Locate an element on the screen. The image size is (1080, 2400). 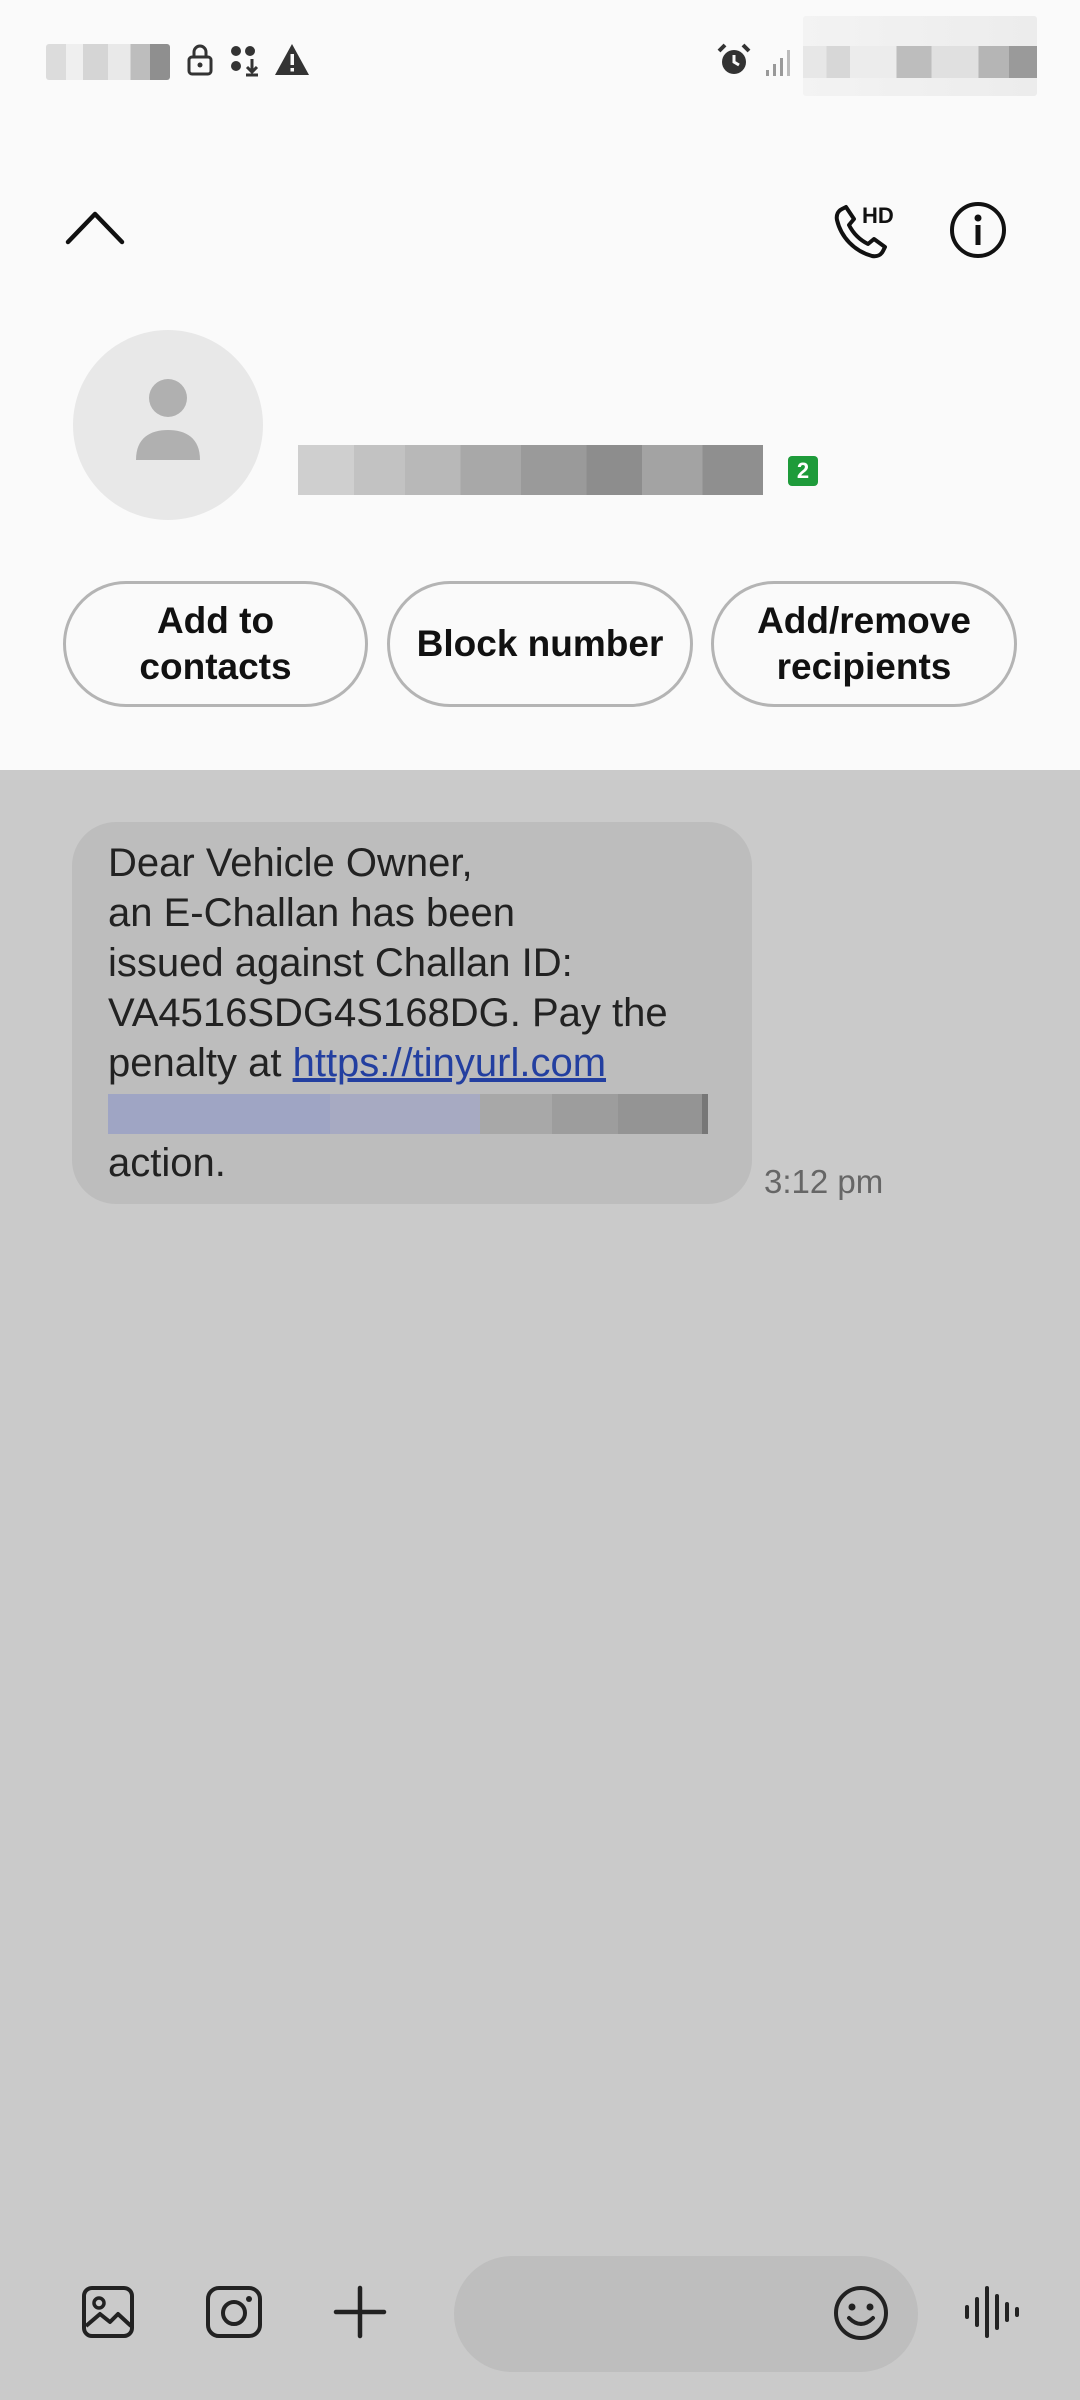
block-number-label: Block number is located at coordinates (540, 643).